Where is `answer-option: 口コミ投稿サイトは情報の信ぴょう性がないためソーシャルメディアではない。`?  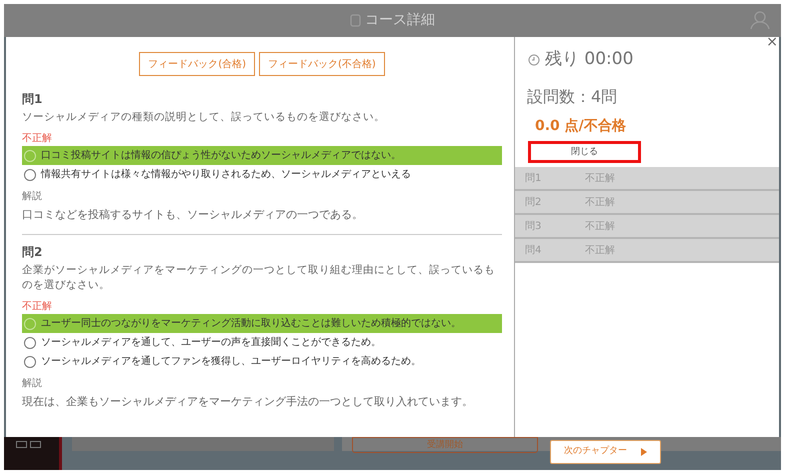 answer-option: 口コミ投稿サイトは情報の信ぴょう性がないためソーシャルメディアではない。 is located at coordinates (262, 155).